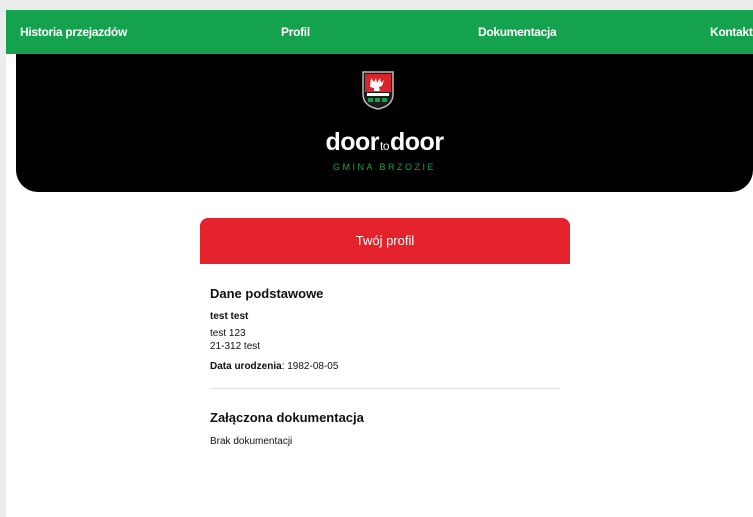 Image resolution: width=753 pixels, height=517 pixels. Describe the element at coordinates (229, 316) in the screenshot. I see `user-full-name: test test` at that location.